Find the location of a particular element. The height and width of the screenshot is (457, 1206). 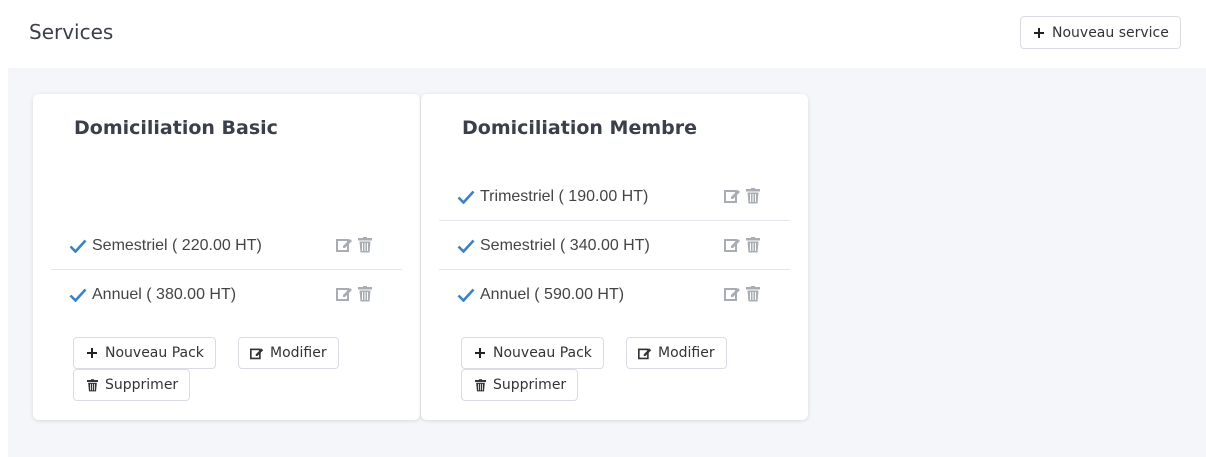

new-service-button: Nouveau service is located at coordinates (1100, 32).